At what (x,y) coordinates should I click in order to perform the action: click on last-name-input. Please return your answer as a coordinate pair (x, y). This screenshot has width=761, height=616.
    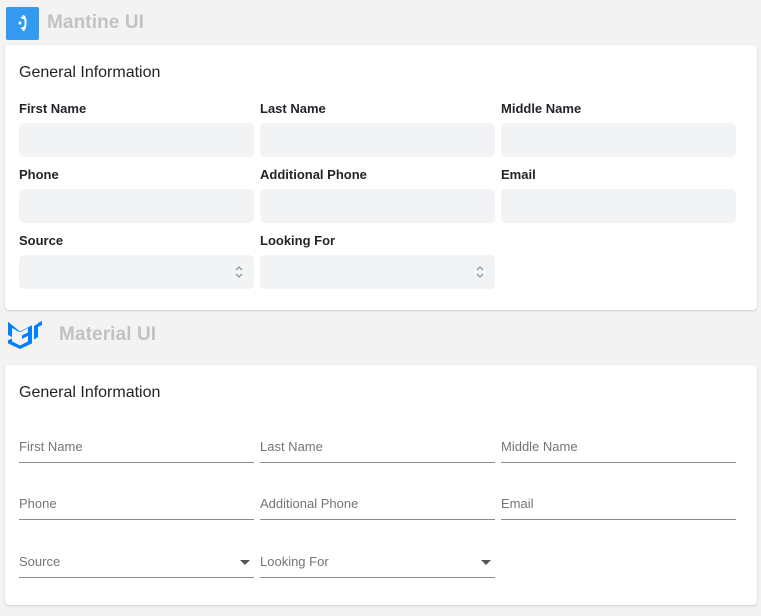
    Looking at the image, I should click on (377, 140).